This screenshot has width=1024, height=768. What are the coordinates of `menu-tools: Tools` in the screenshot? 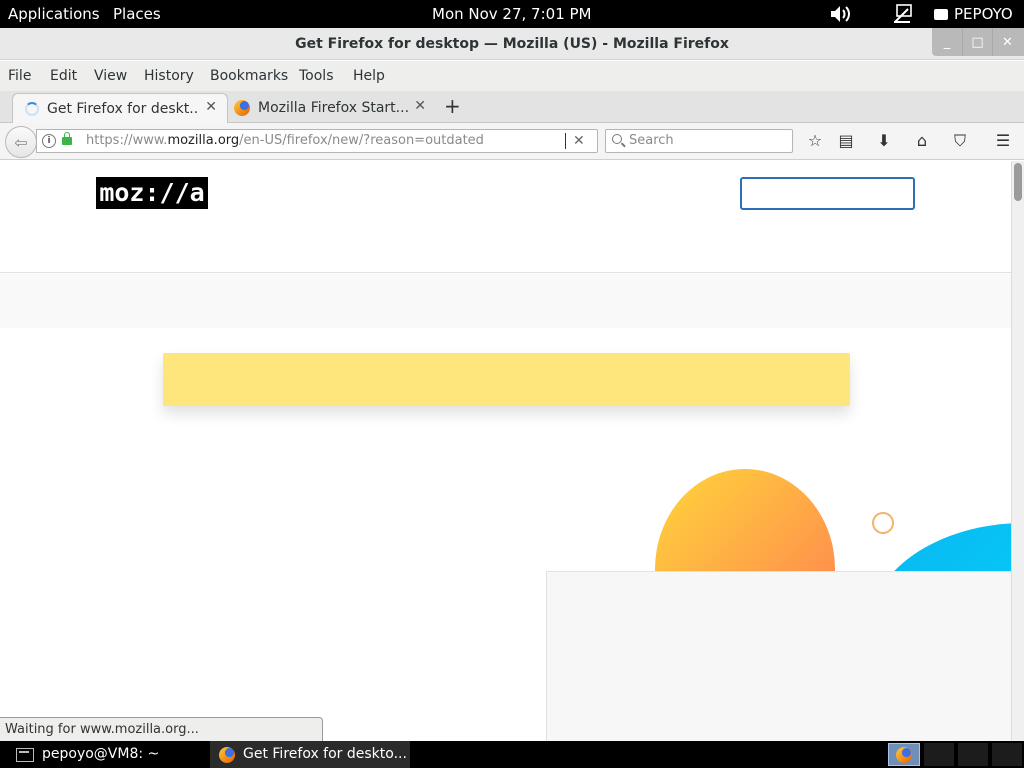 It's located at (316, 76).